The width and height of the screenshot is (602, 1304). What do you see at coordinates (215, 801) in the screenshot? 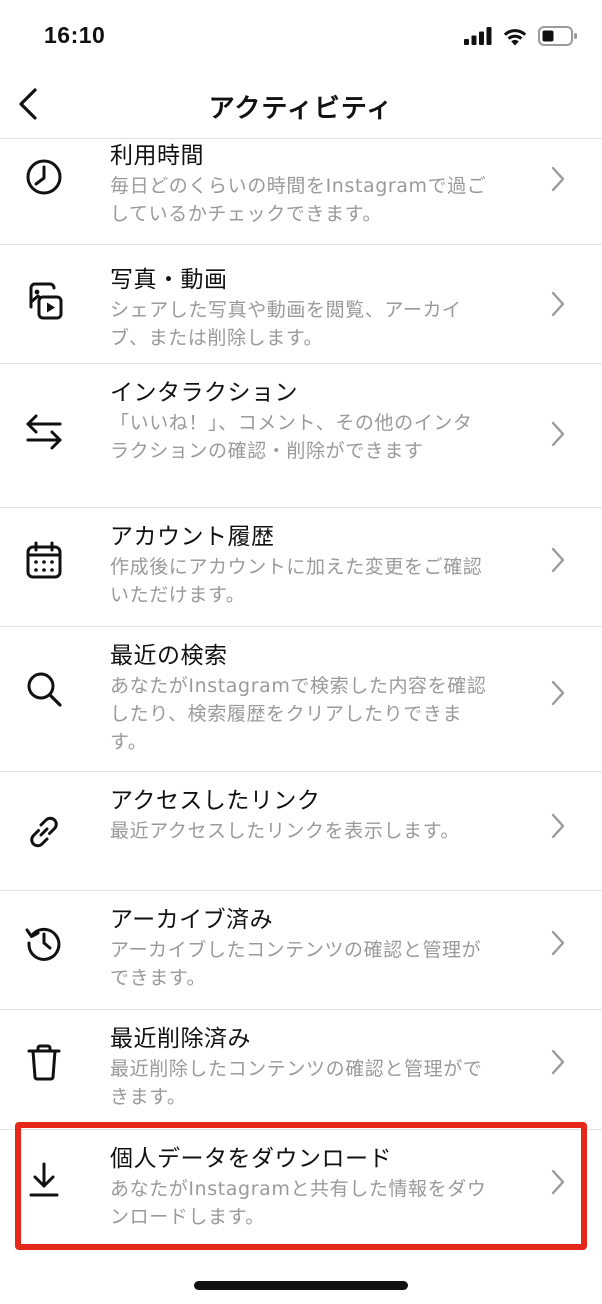
I see `item-title: アクセスしたリンク` at bounding box center [215, 801].